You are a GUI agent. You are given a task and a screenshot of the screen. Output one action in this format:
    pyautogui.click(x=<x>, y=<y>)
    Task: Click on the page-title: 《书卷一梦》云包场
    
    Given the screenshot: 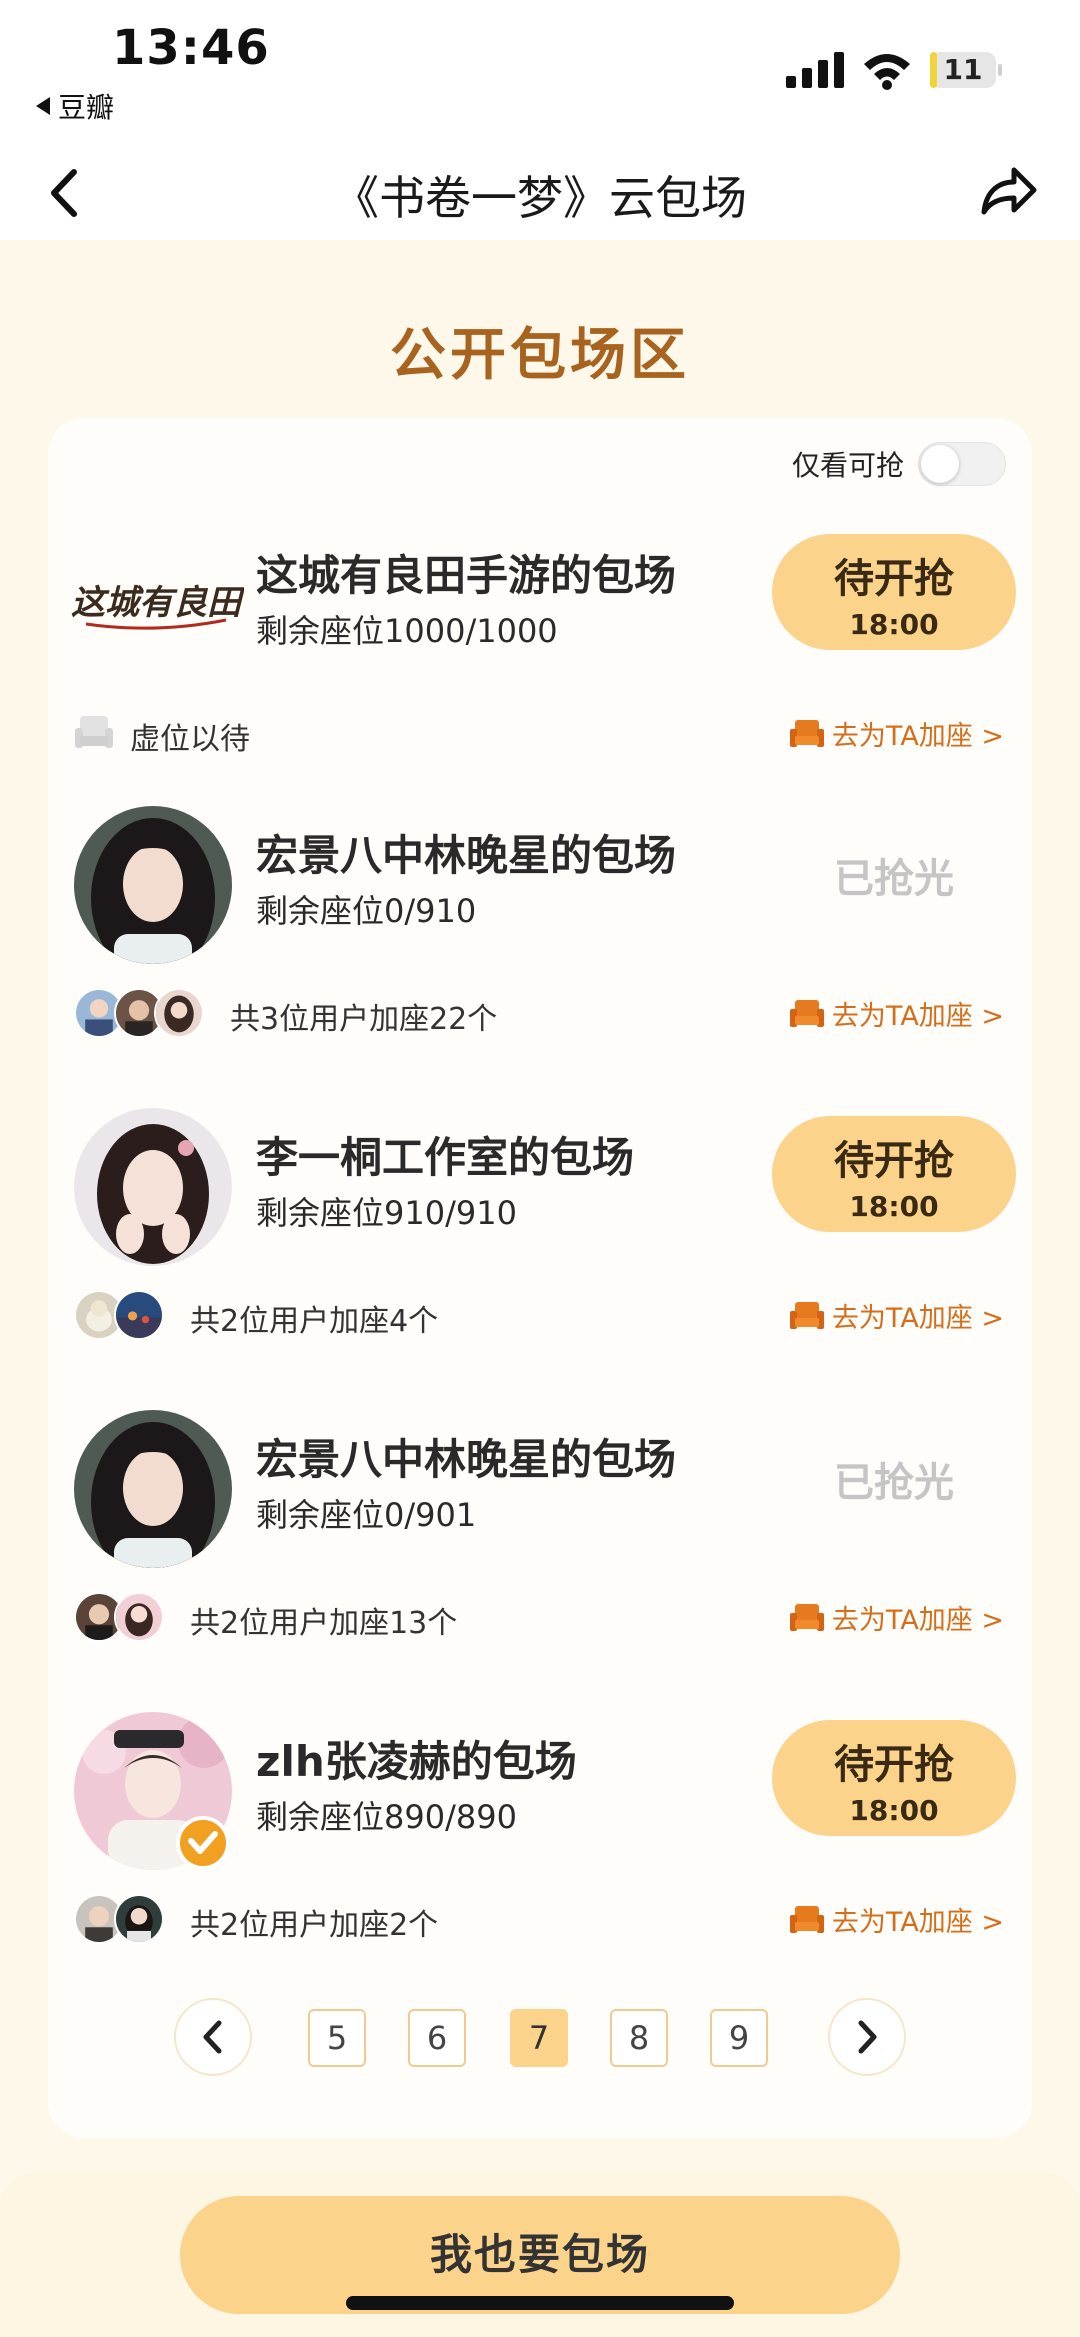 What is the action you would take?
    pyautogui.click(x=540, y=198)
    